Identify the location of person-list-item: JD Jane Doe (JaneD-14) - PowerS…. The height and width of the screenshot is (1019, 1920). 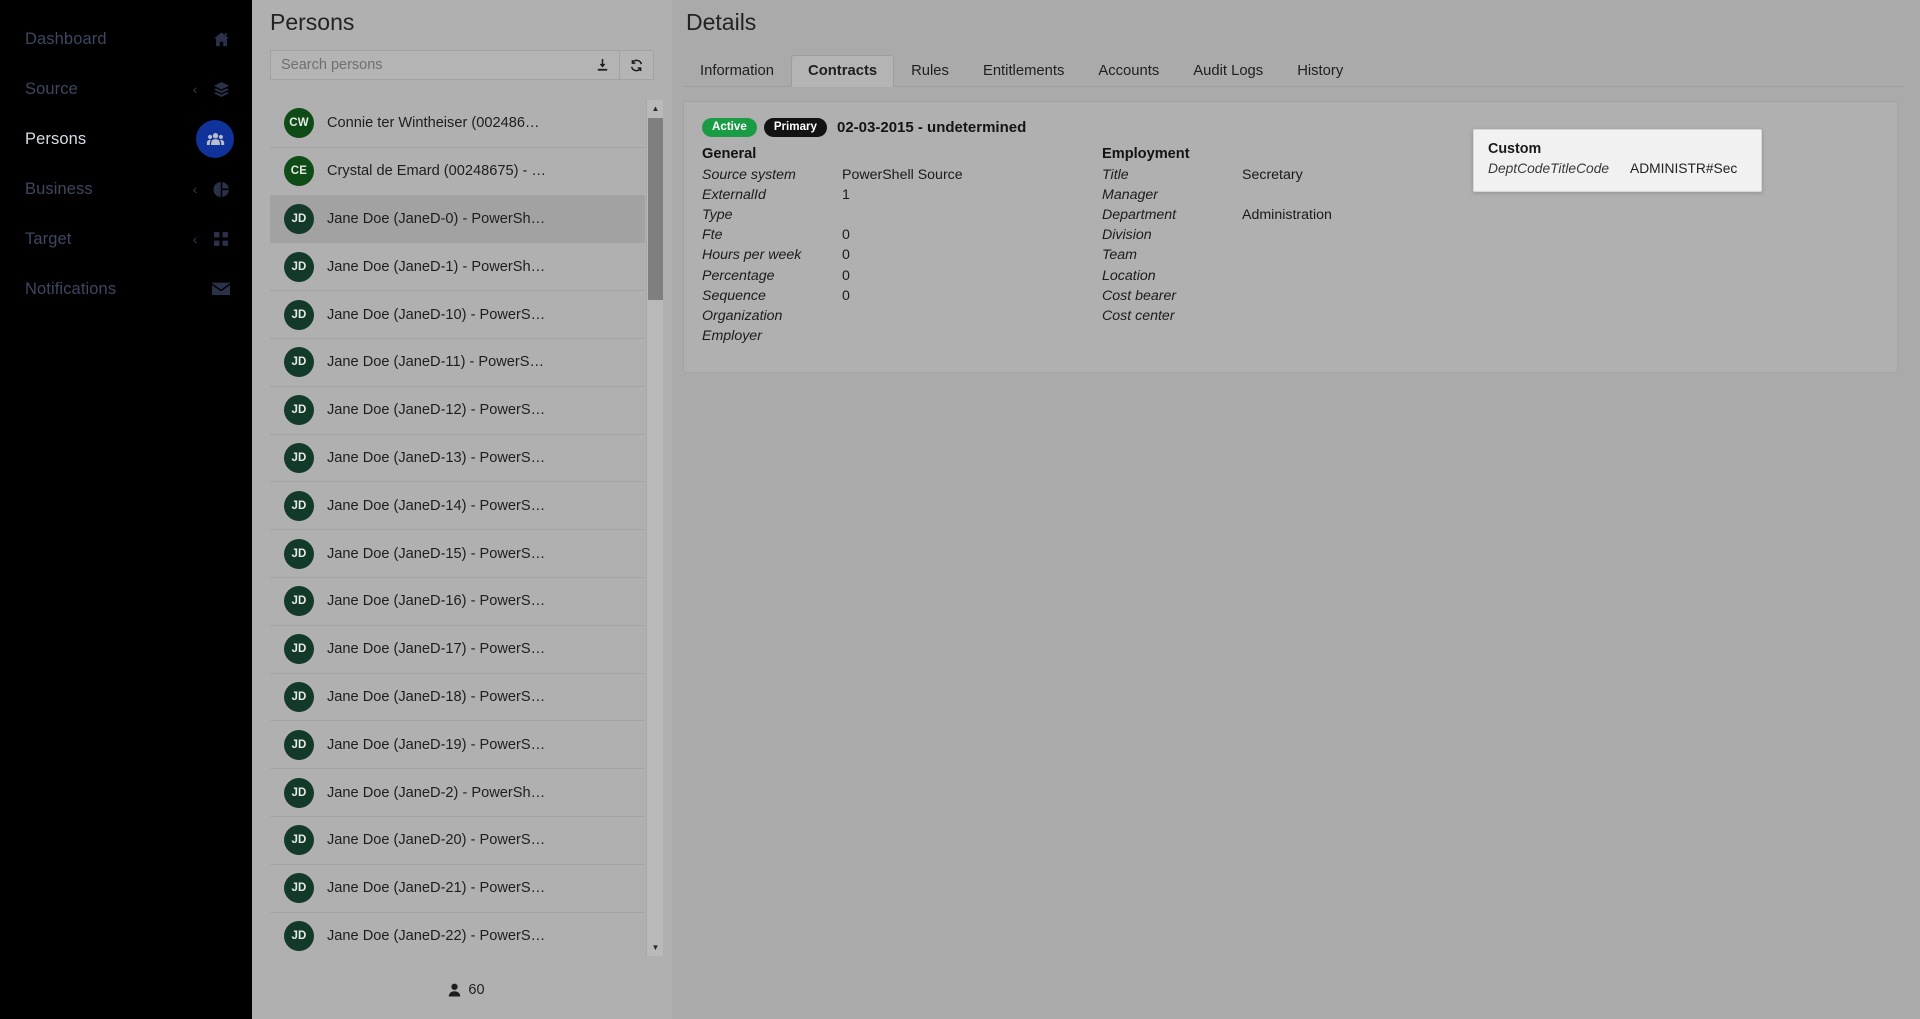
(457, 506).